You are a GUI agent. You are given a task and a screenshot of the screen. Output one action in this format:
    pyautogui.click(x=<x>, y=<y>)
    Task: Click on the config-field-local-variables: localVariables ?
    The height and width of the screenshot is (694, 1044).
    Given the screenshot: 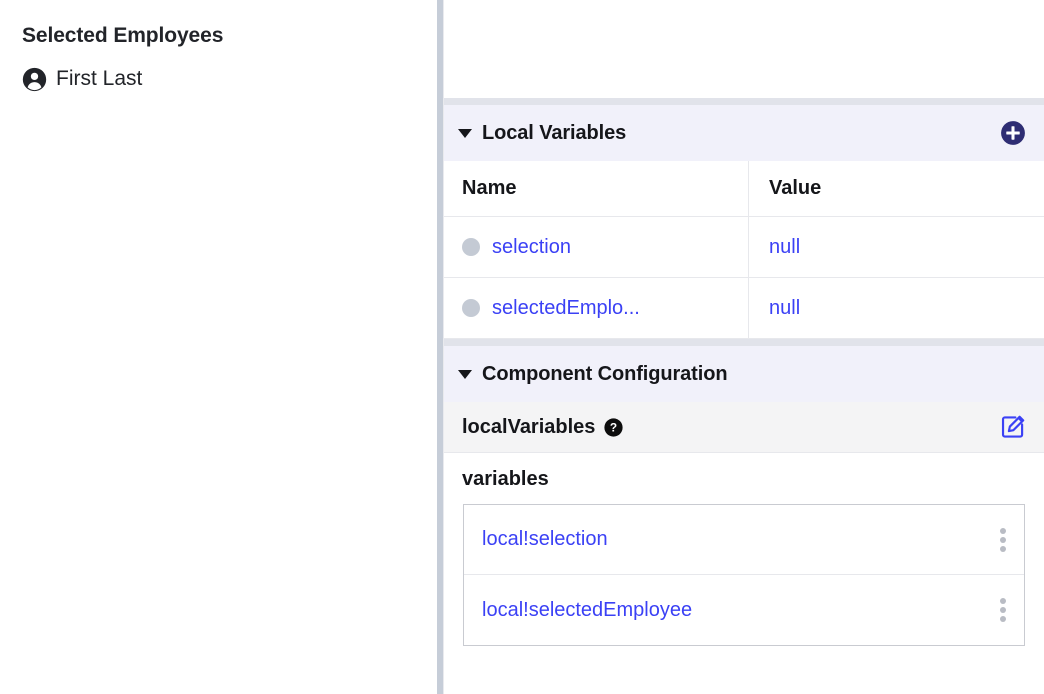 What is the action you would take?
    pyautogui.click(x=744, y=427)
    